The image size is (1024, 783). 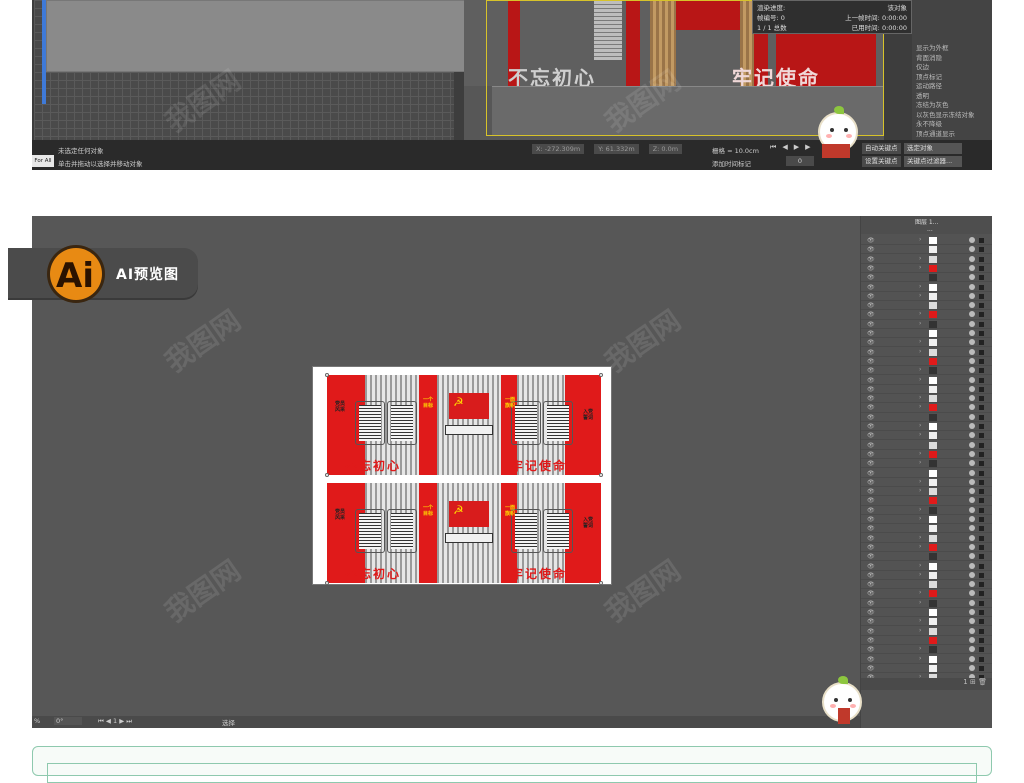 What do you see at coordinates (952, 87) in the screenshot?
I see `menu-item: 运动路径` at bounding box center [952, 87].